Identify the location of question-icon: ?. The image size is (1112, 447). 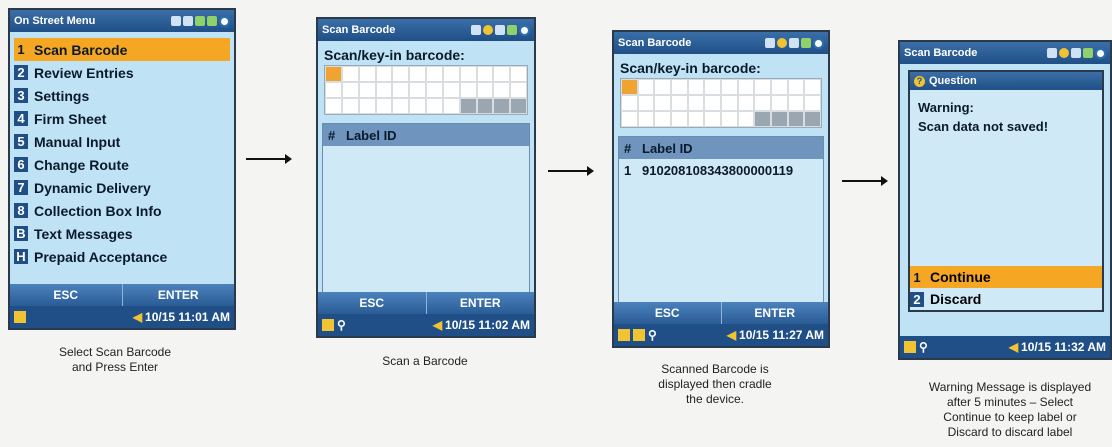
(919, 81).